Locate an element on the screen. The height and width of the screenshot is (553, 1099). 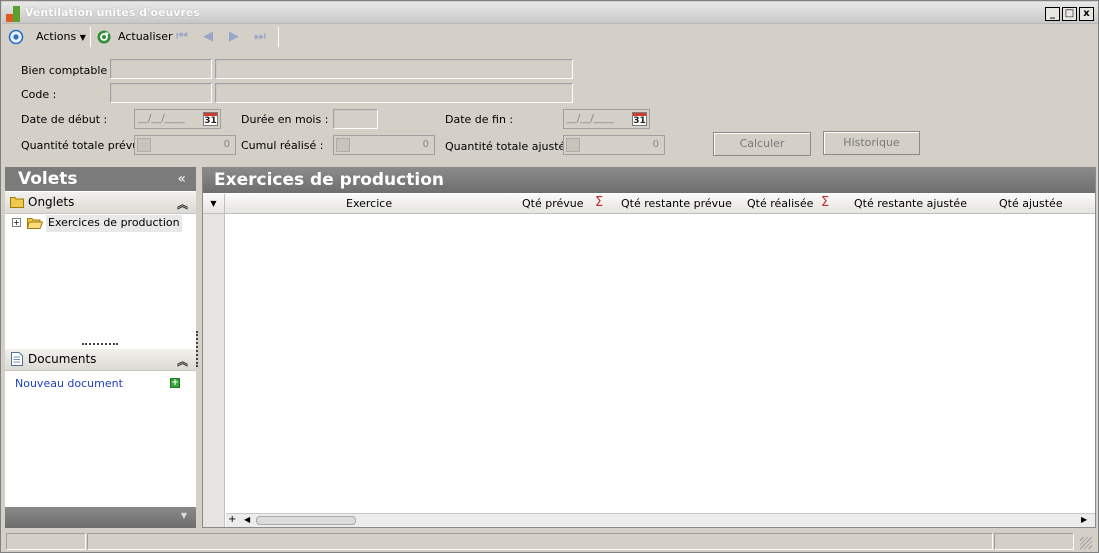
scroll-thumb is located at coordinates (306, 520).